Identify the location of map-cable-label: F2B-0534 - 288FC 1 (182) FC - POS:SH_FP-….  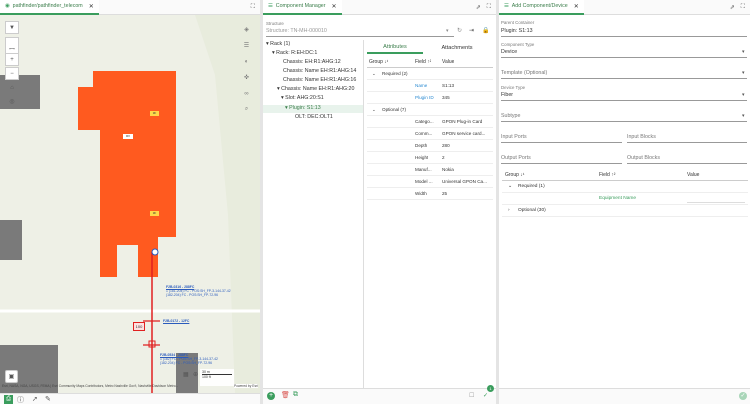
(189, 359).